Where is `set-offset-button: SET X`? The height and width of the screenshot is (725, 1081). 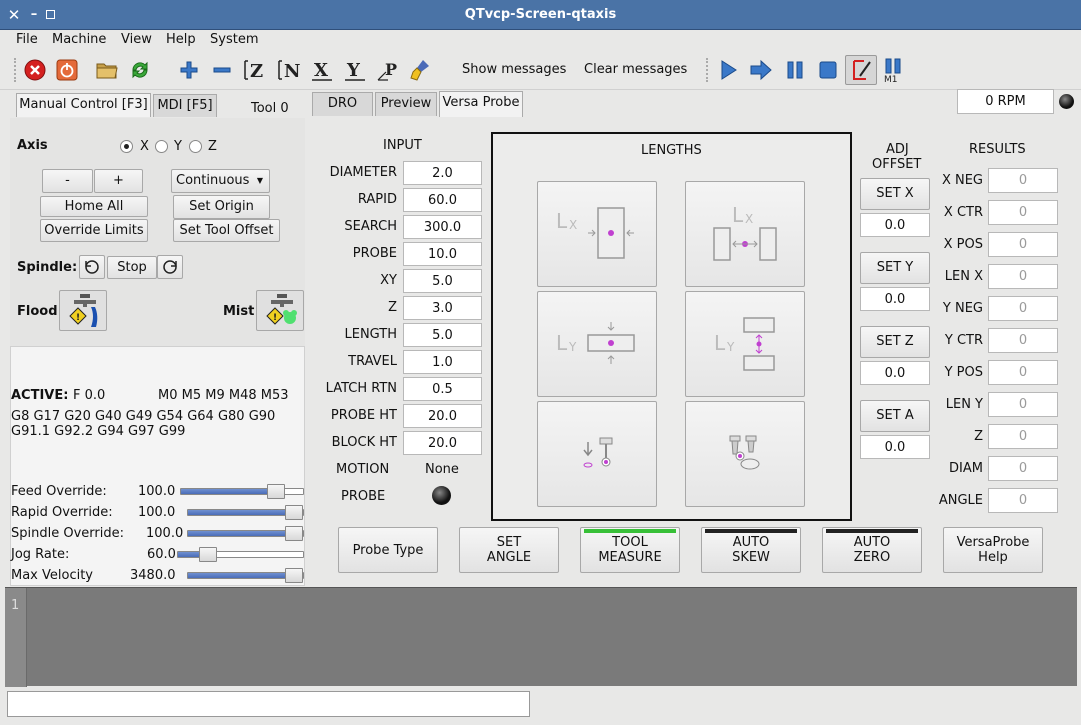
set-offset-button: SET X is located at coordinates (895, 194).